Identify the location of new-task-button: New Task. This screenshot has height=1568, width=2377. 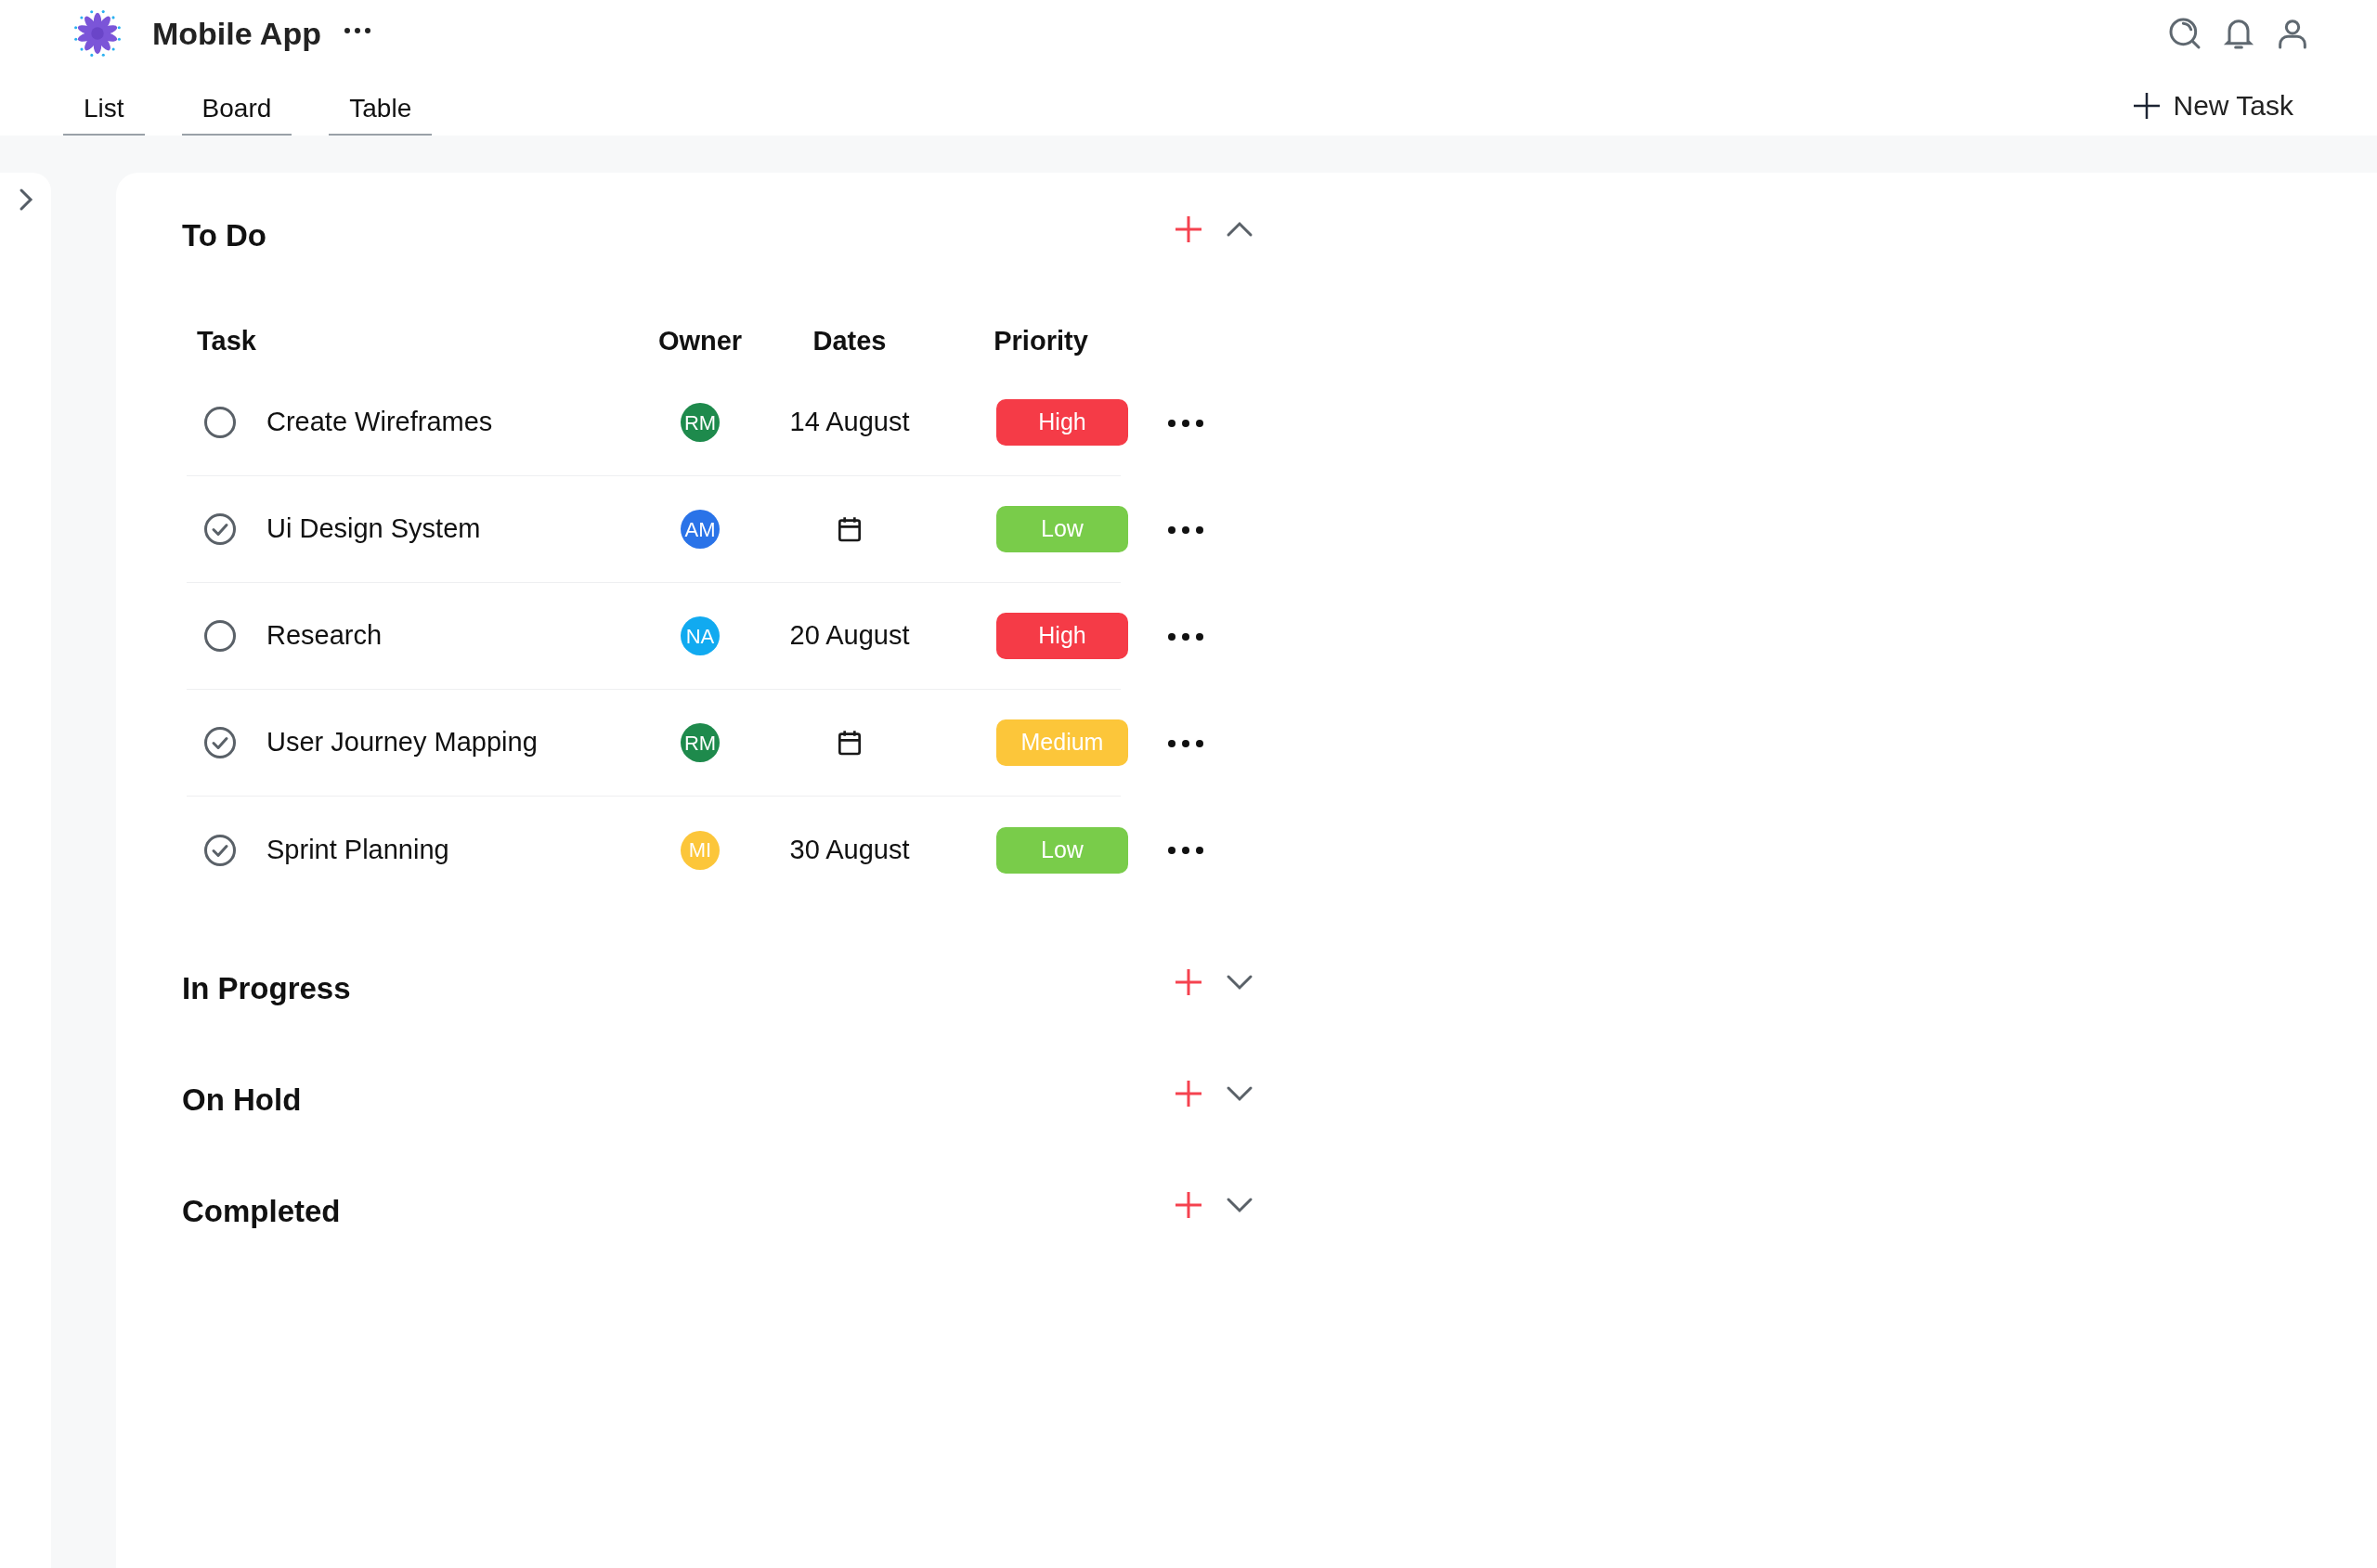
(2212, 105).